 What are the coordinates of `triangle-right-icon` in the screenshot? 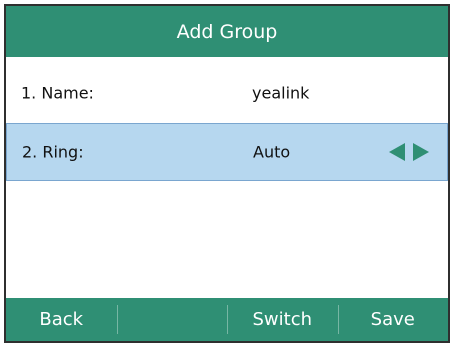 It's located at (421, 152).